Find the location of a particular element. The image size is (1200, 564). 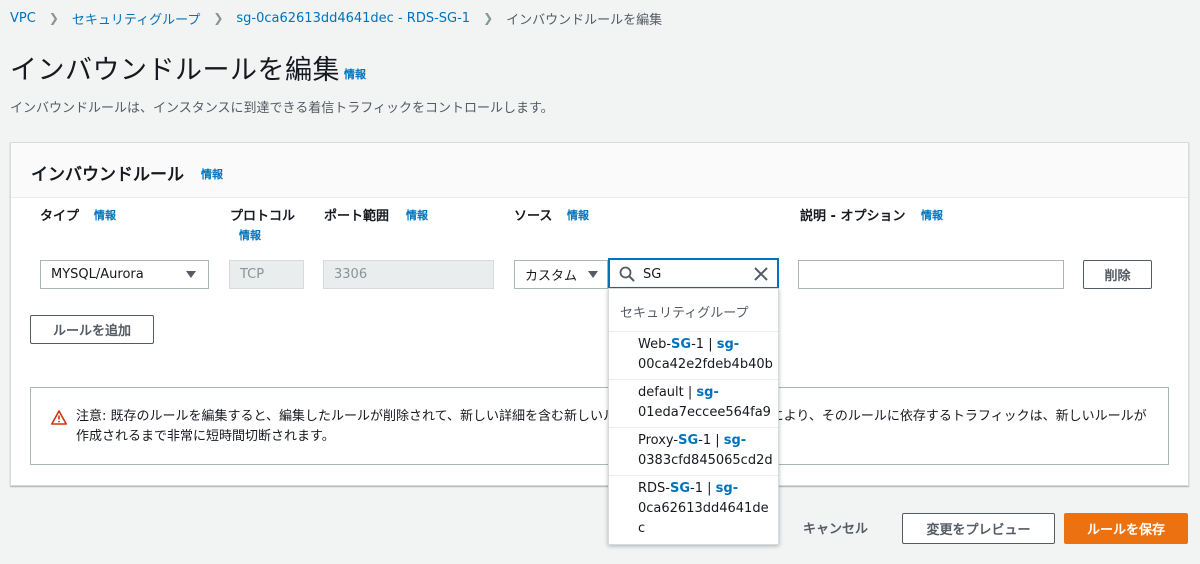

column-label-description: 説明 - オプション is located at coordinates (853, 216).